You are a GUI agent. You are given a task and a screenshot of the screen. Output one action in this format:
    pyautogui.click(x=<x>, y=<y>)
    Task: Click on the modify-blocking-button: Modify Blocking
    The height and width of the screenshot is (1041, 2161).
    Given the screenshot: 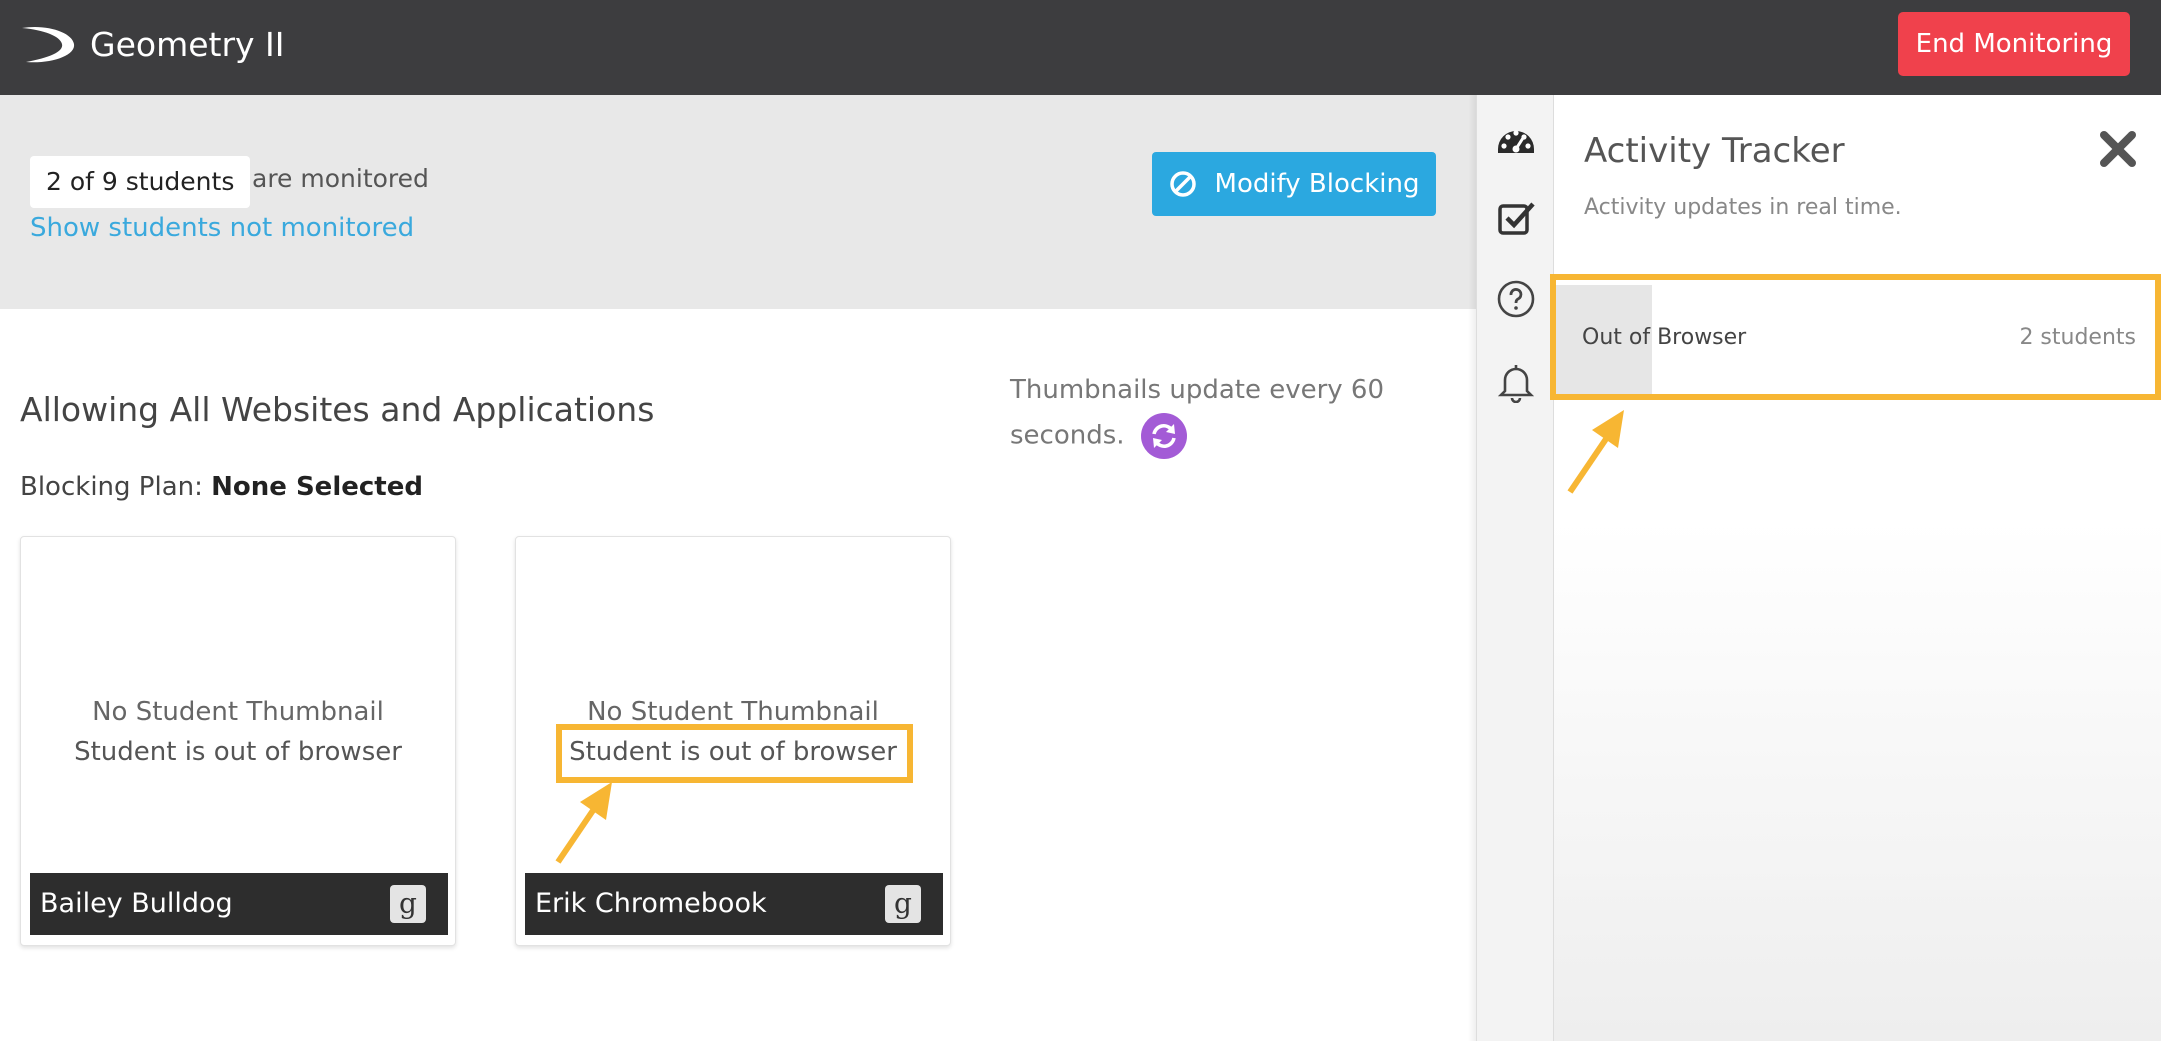 What is the action you would take?
    pyautogui.click(x=1294, y=184)
    